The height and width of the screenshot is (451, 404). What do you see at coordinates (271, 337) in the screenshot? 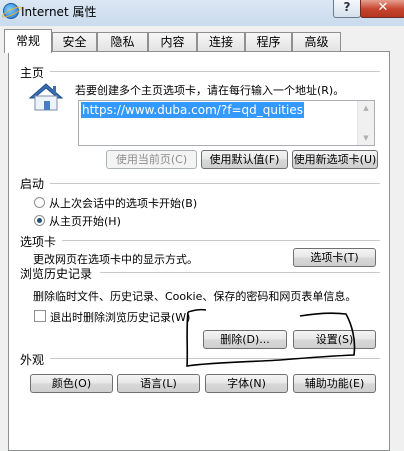
I see `hand-drawn-annotation-icon` at bounding box center [271, 337].